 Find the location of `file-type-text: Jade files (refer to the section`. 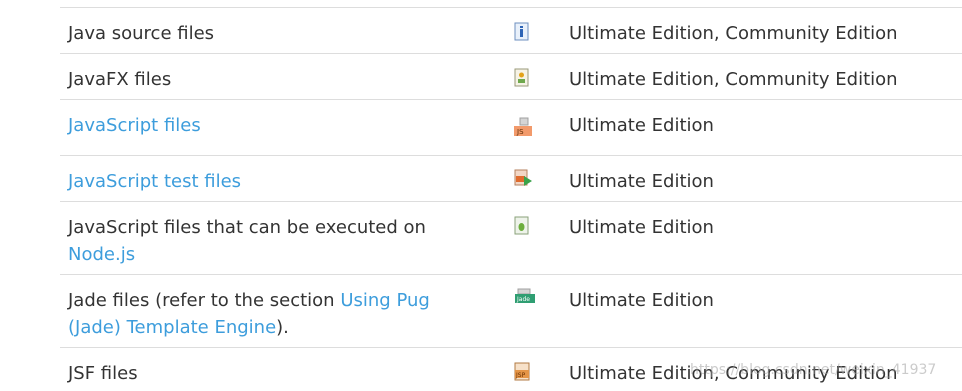

file-type-text: Jade files (refer to the section is located at coordinates (201, 300).